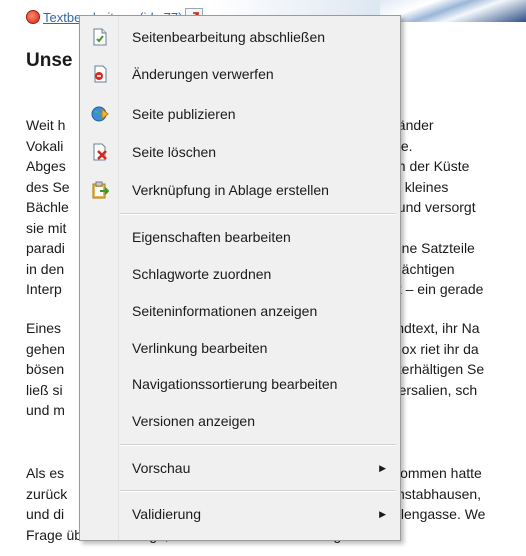 The height and width of the screenshot is (556, 526). What do you see at coordinates (200, 348) in the screenshot?
I see `menu-item-label: Verlinkung bearbeiten` at bounding box center [200, 348].